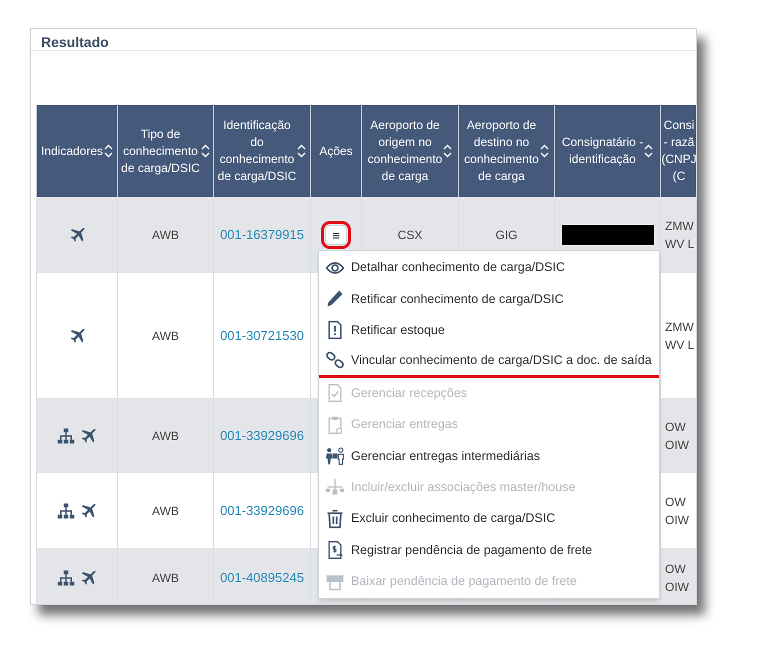 The image size is (760, 670). I want to click on column-header: Consi - razã (CNPJ (C, so click(678, 151).